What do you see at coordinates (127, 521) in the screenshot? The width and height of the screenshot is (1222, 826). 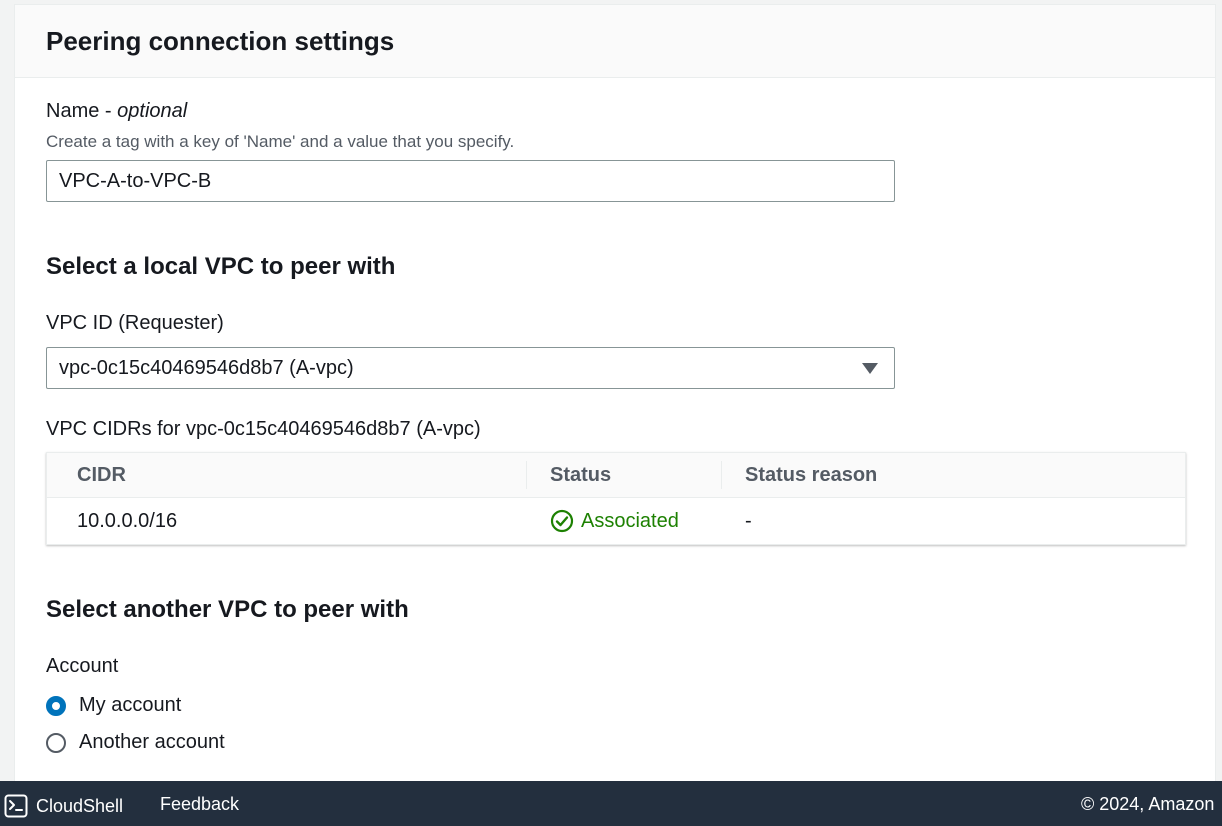 I see `cidr-cell: 10.0.0.0/16` at bounding box center [127, 521].